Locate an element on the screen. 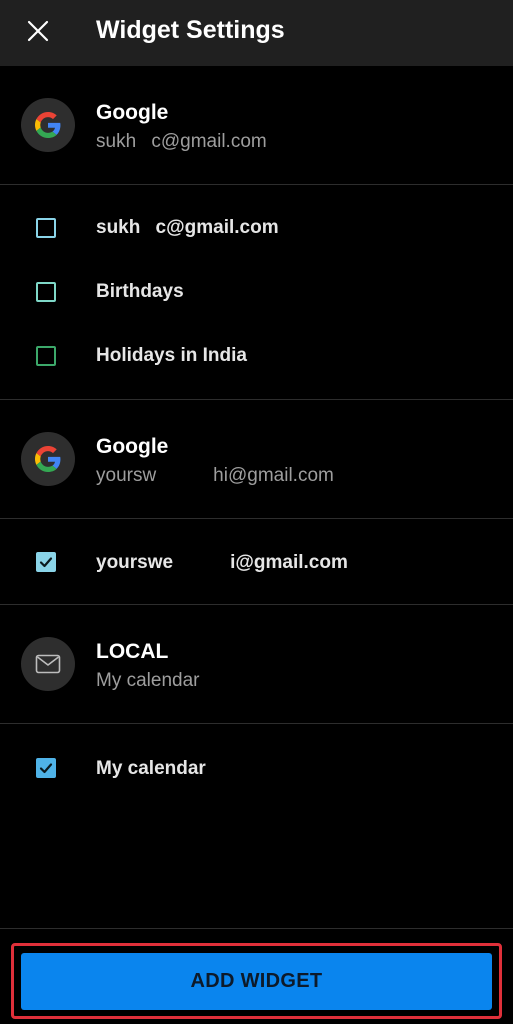 Image resolution: width=513 pixels, height=1024 pixels. calendar-label: sukh c@gmail.com is located at coordinates (187, 227).